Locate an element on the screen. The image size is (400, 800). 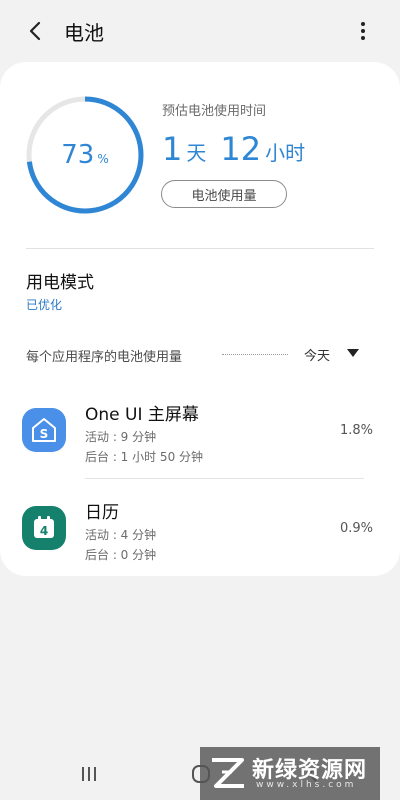
more-vertical-icon is located at coordinates (363, 31).